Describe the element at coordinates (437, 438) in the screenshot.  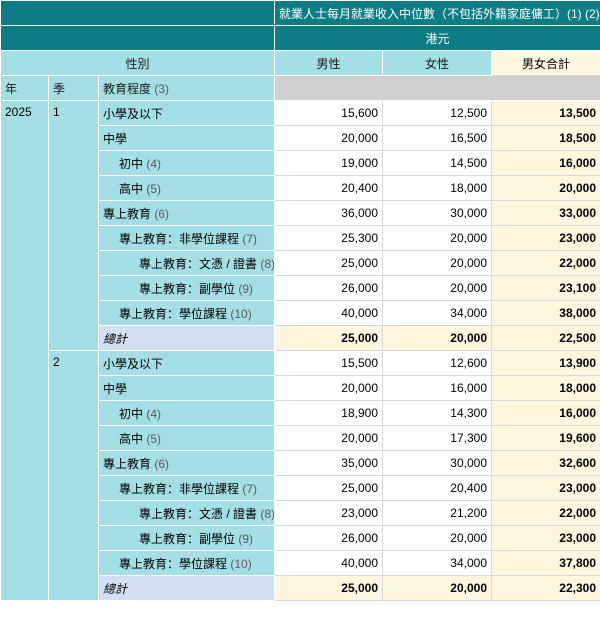
I see `female-value: 17,300` at that location.